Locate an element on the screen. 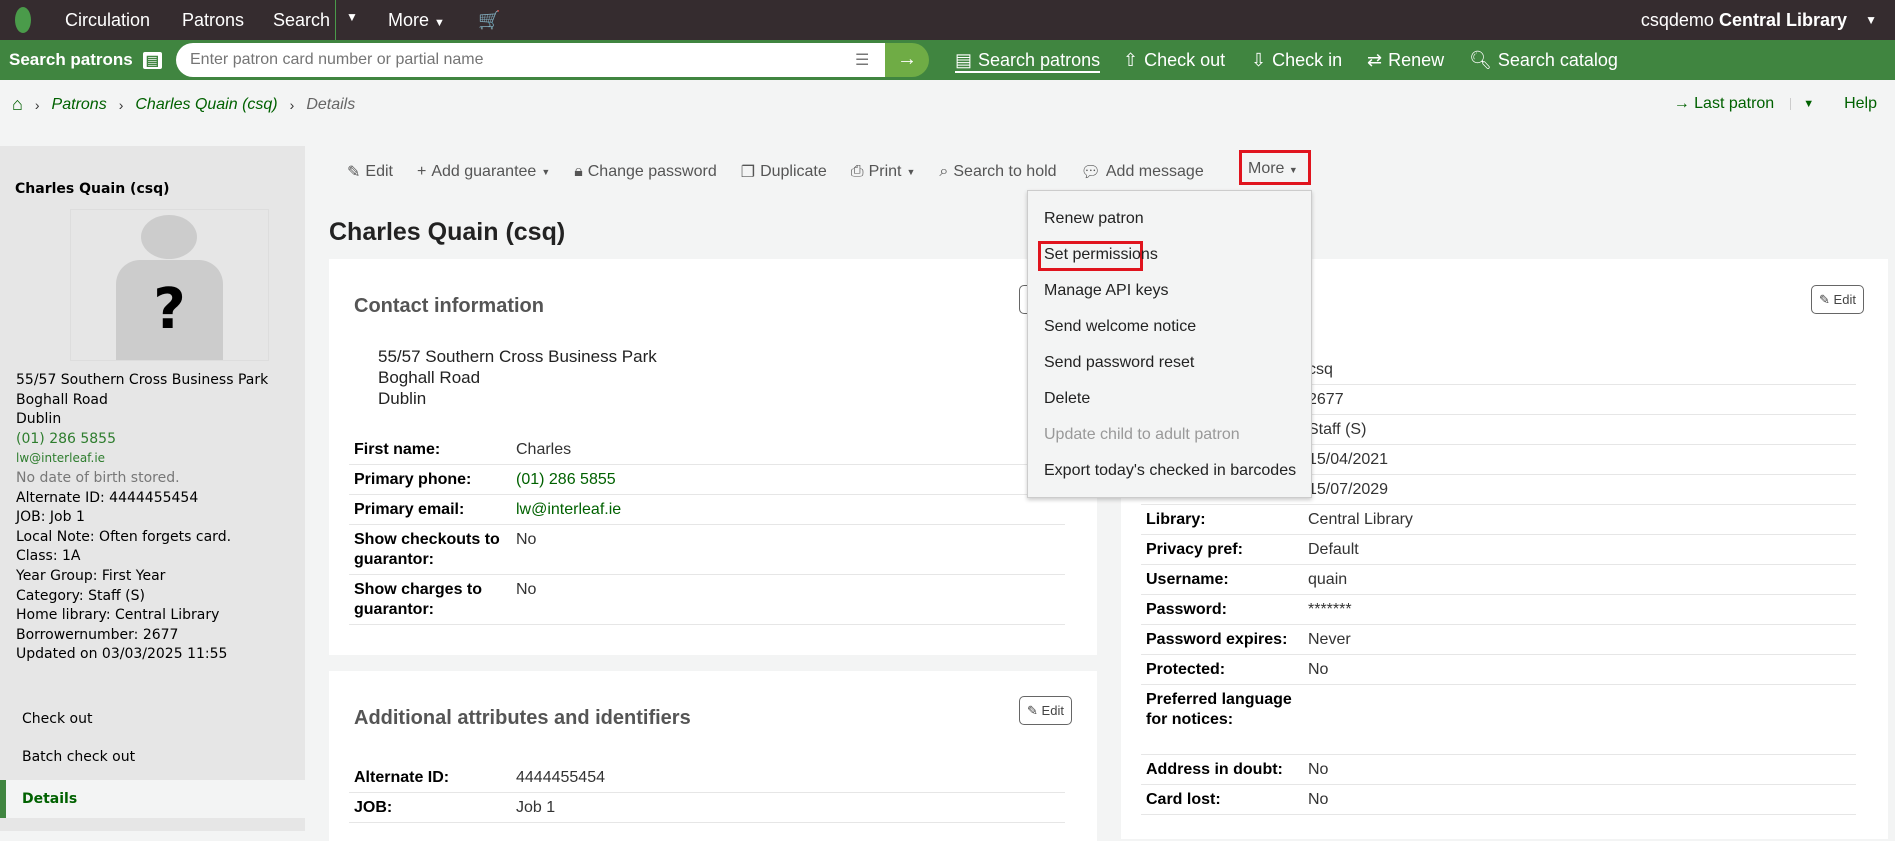 The width and height of the screenshot is (1895, 841). user-menu: csqdemo Central Library is located at coordinates (1744, 20).